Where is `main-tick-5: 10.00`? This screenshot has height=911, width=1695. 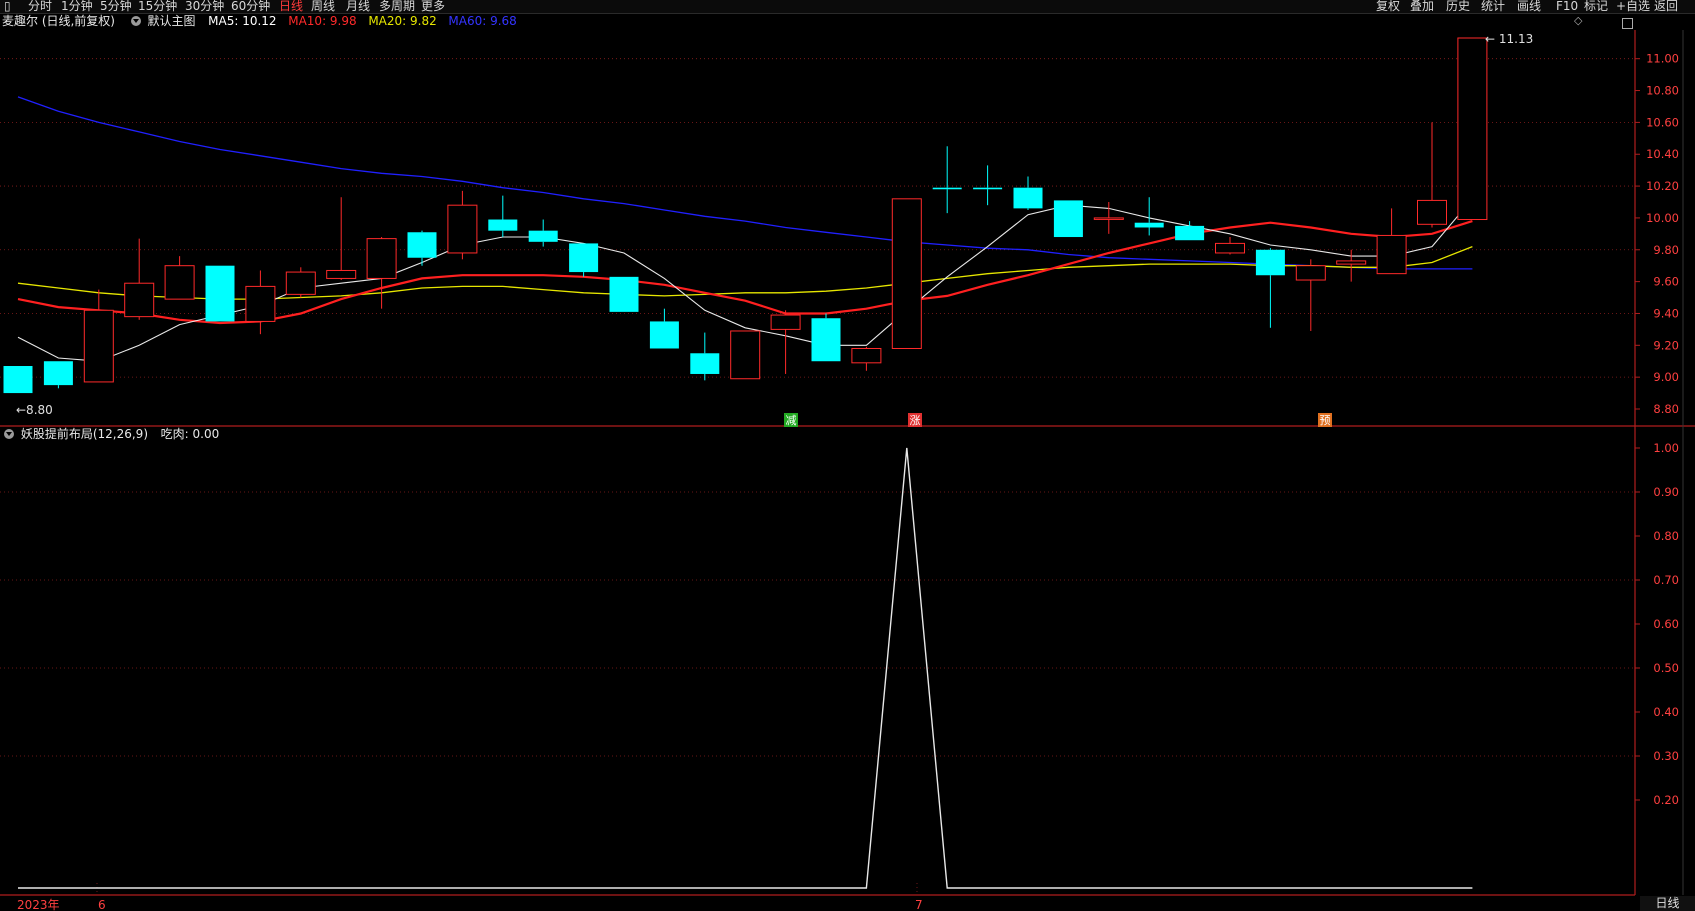 main-tick-5: 10.00 is located at coordinates (1657, 218).